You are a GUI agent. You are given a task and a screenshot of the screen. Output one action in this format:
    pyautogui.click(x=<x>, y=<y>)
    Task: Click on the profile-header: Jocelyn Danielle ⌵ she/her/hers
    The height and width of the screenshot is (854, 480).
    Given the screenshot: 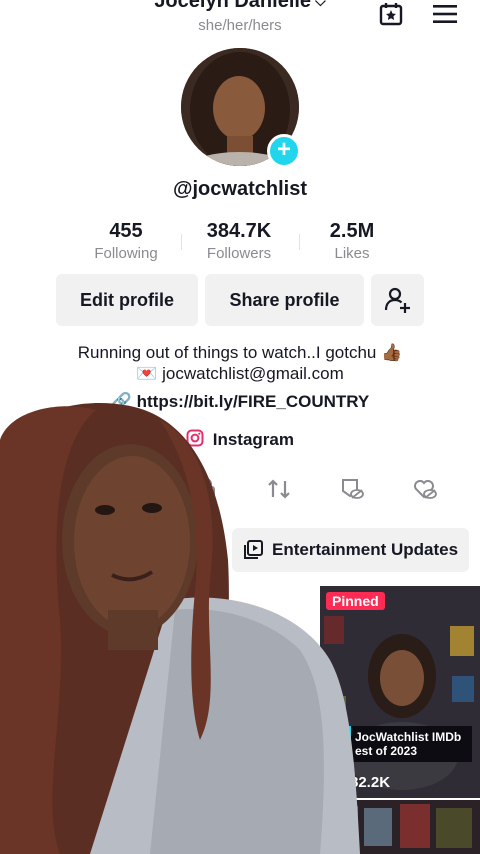 What is the action you would take?
    pyautogui.click(x=240, y=22)
    